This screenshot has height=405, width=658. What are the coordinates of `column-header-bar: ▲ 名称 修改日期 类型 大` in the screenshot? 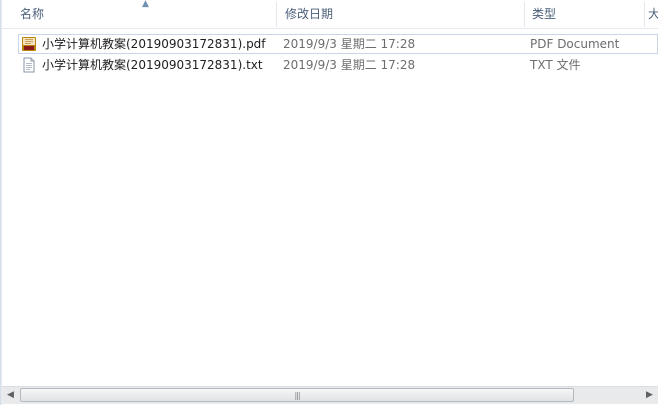 It's located at (330, 14).